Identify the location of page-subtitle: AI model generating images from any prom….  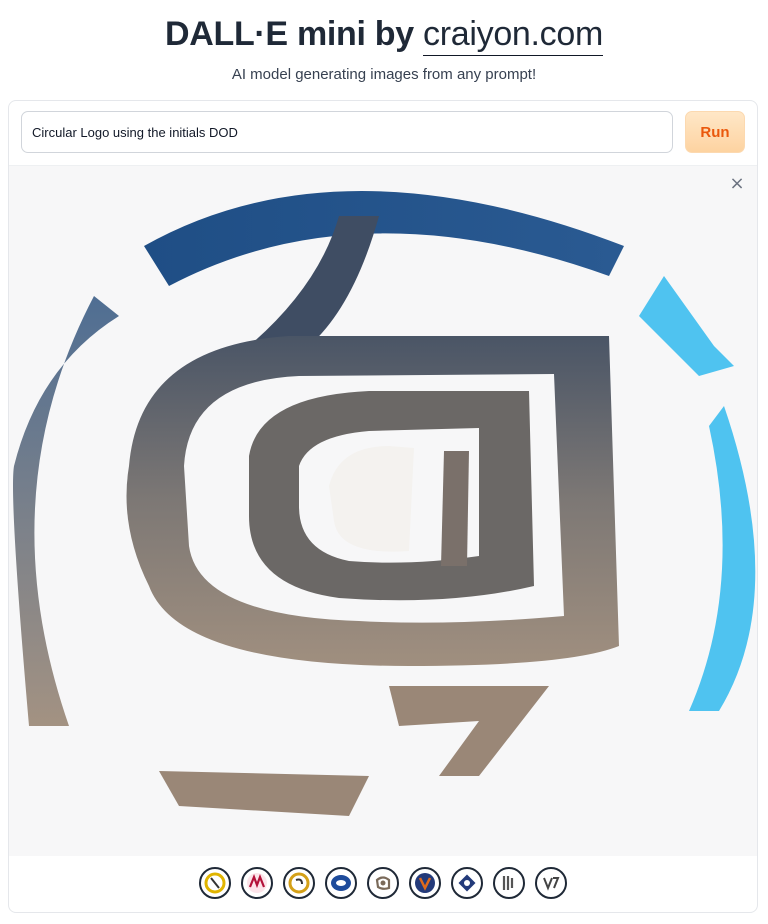
(384, 74).